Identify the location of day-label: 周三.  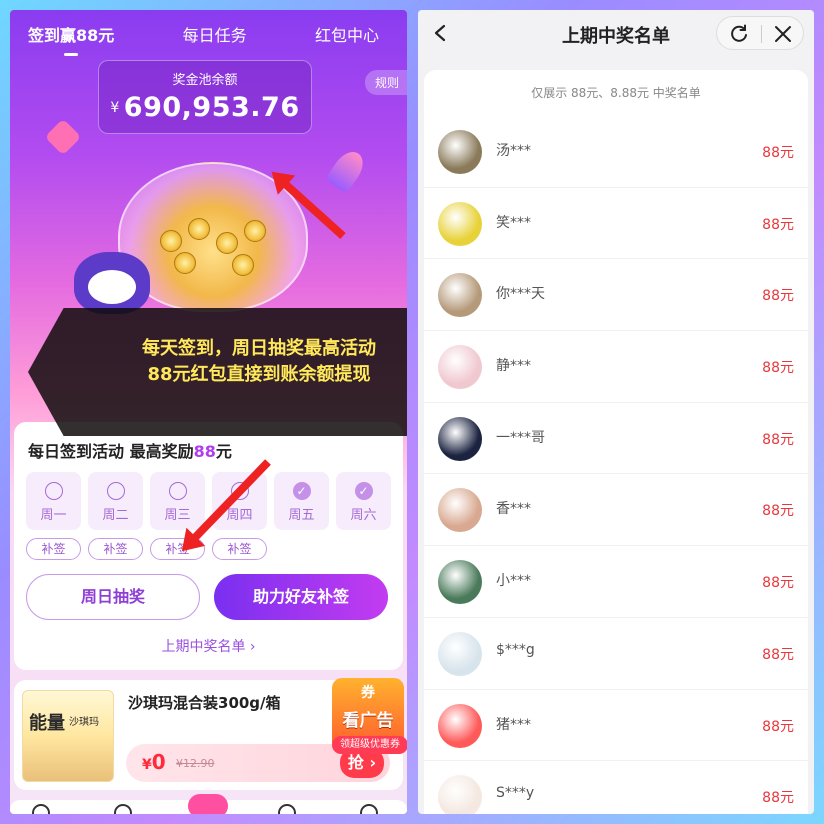
(177, 515).